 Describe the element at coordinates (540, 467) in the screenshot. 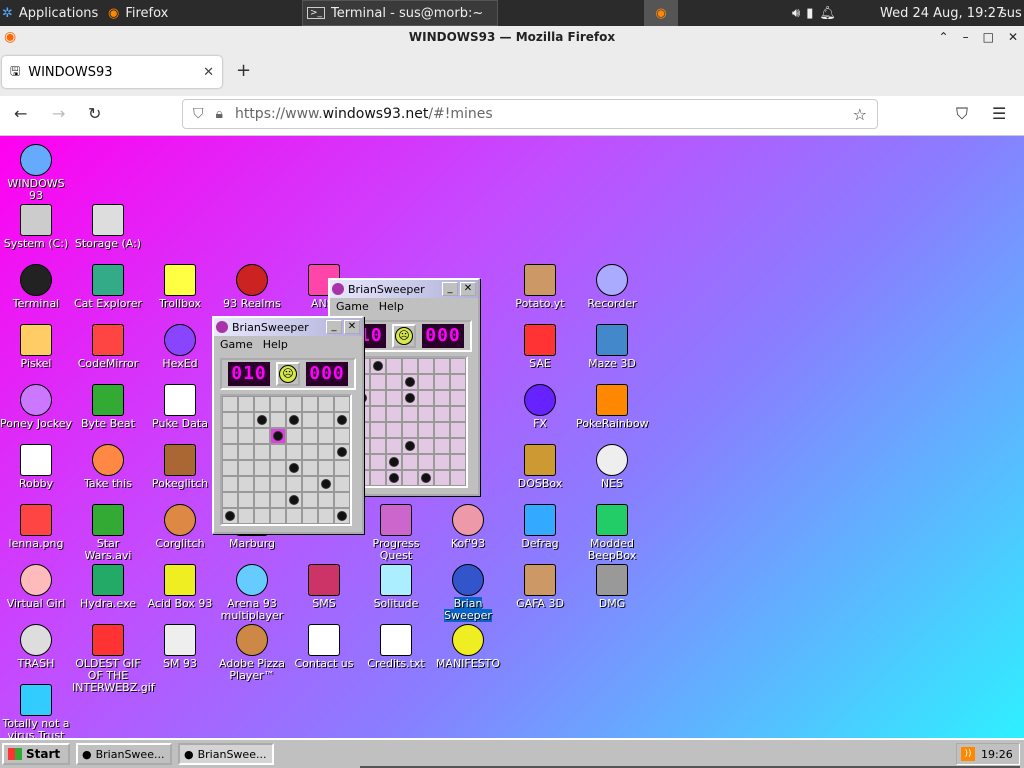

I see `desktop-icon-dosbox: DOSBox` at that location.